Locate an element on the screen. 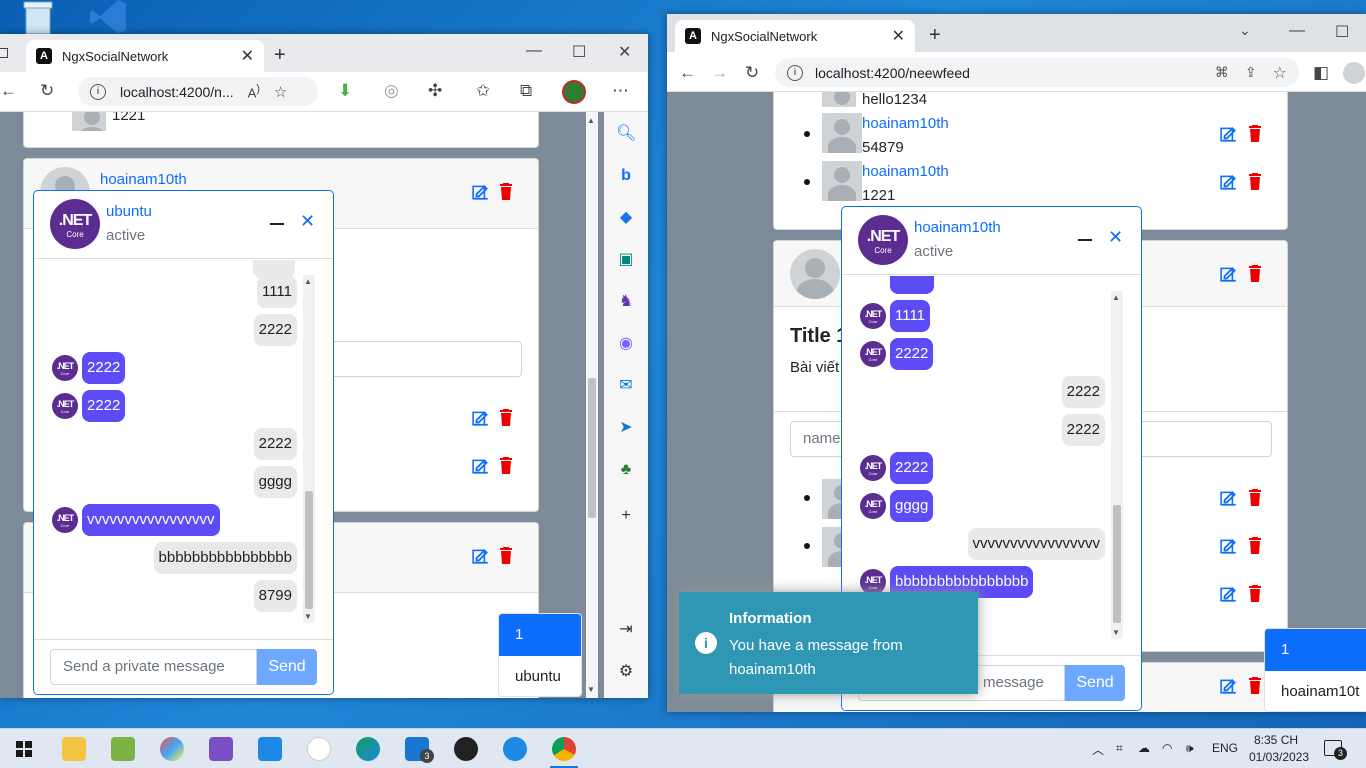 Image resolution: width=1366 pixels, height=768 pixels. forward-icon: → is located at coordinates (719, 73).